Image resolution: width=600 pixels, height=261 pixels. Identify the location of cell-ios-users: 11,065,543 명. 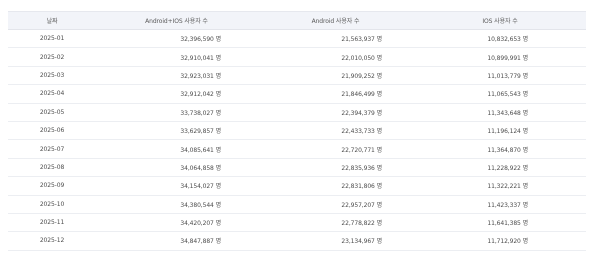
(500, 94).